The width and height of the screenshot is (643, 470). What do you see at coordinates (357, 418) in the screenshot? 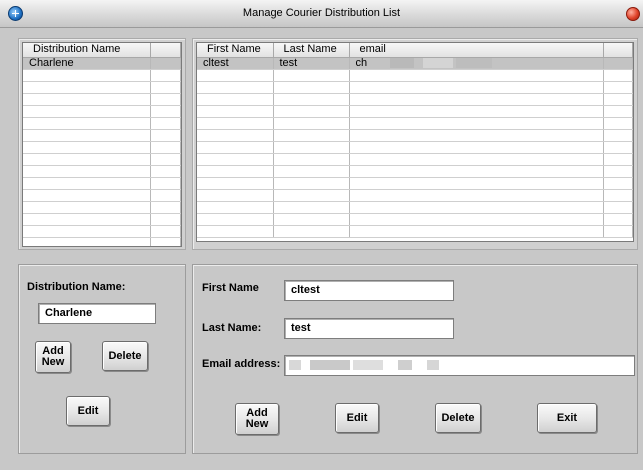
I see `edit-contact-button: Edit` at bounding box center [357, 418].